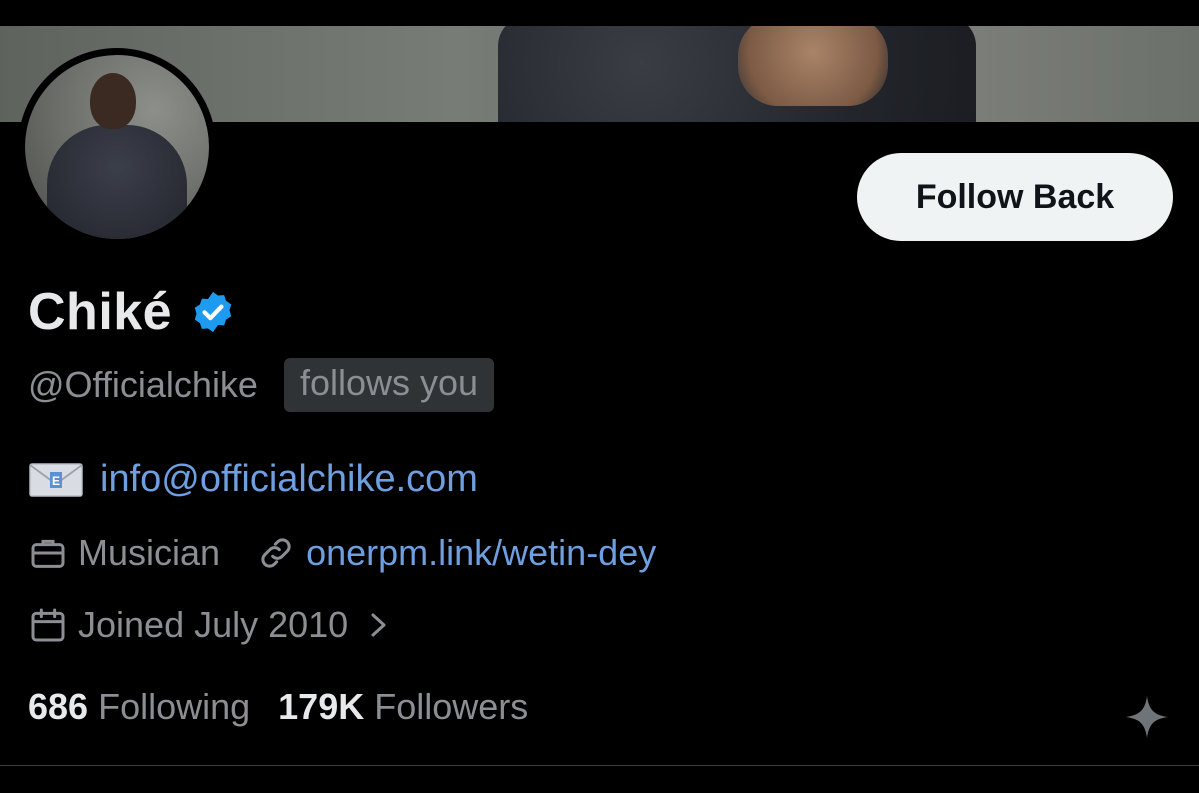 Image resolution: width=1199 pixels, height=793 pixels. Describe the element at coordinates (289, 479) in the screenshot. I see `email-link: info@officialchike.com` at that location.